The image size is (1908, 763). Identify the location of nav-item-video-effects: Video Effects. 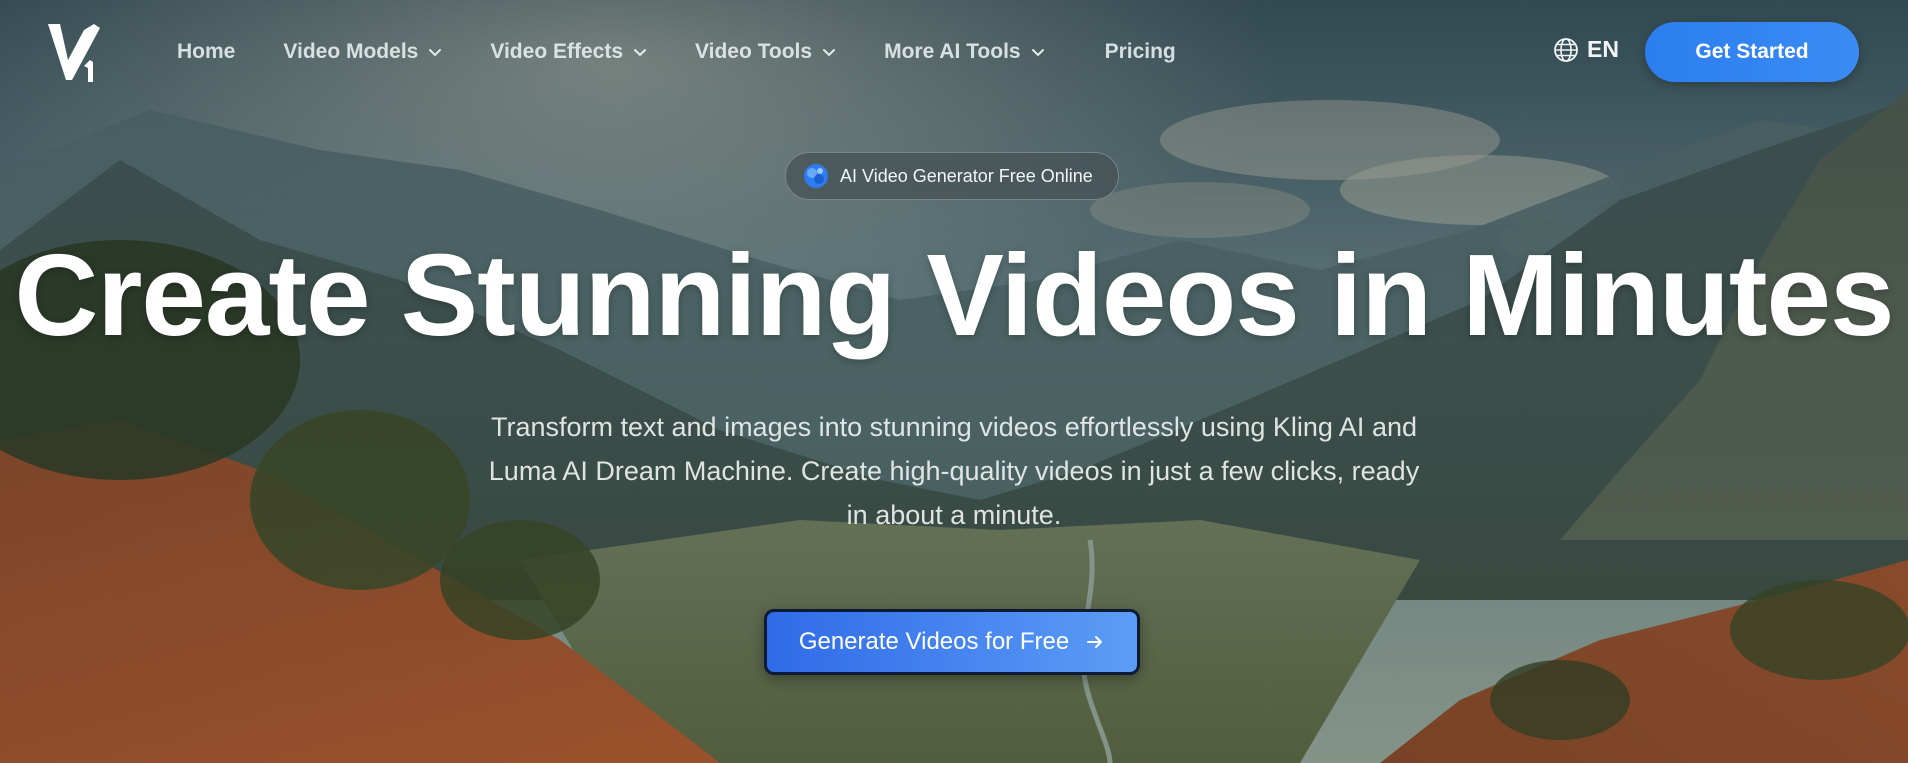
(568, 52).